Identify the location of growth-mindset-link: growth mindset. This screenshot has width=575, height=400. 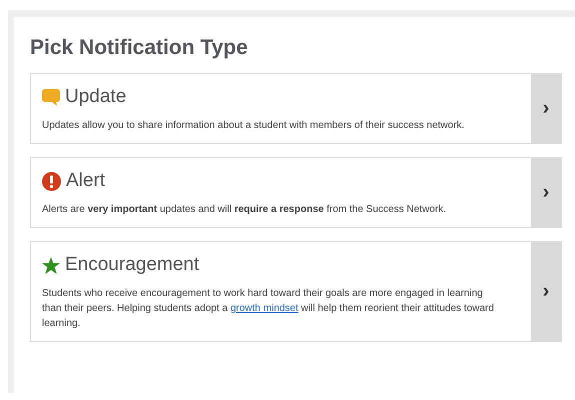
(264, 308).